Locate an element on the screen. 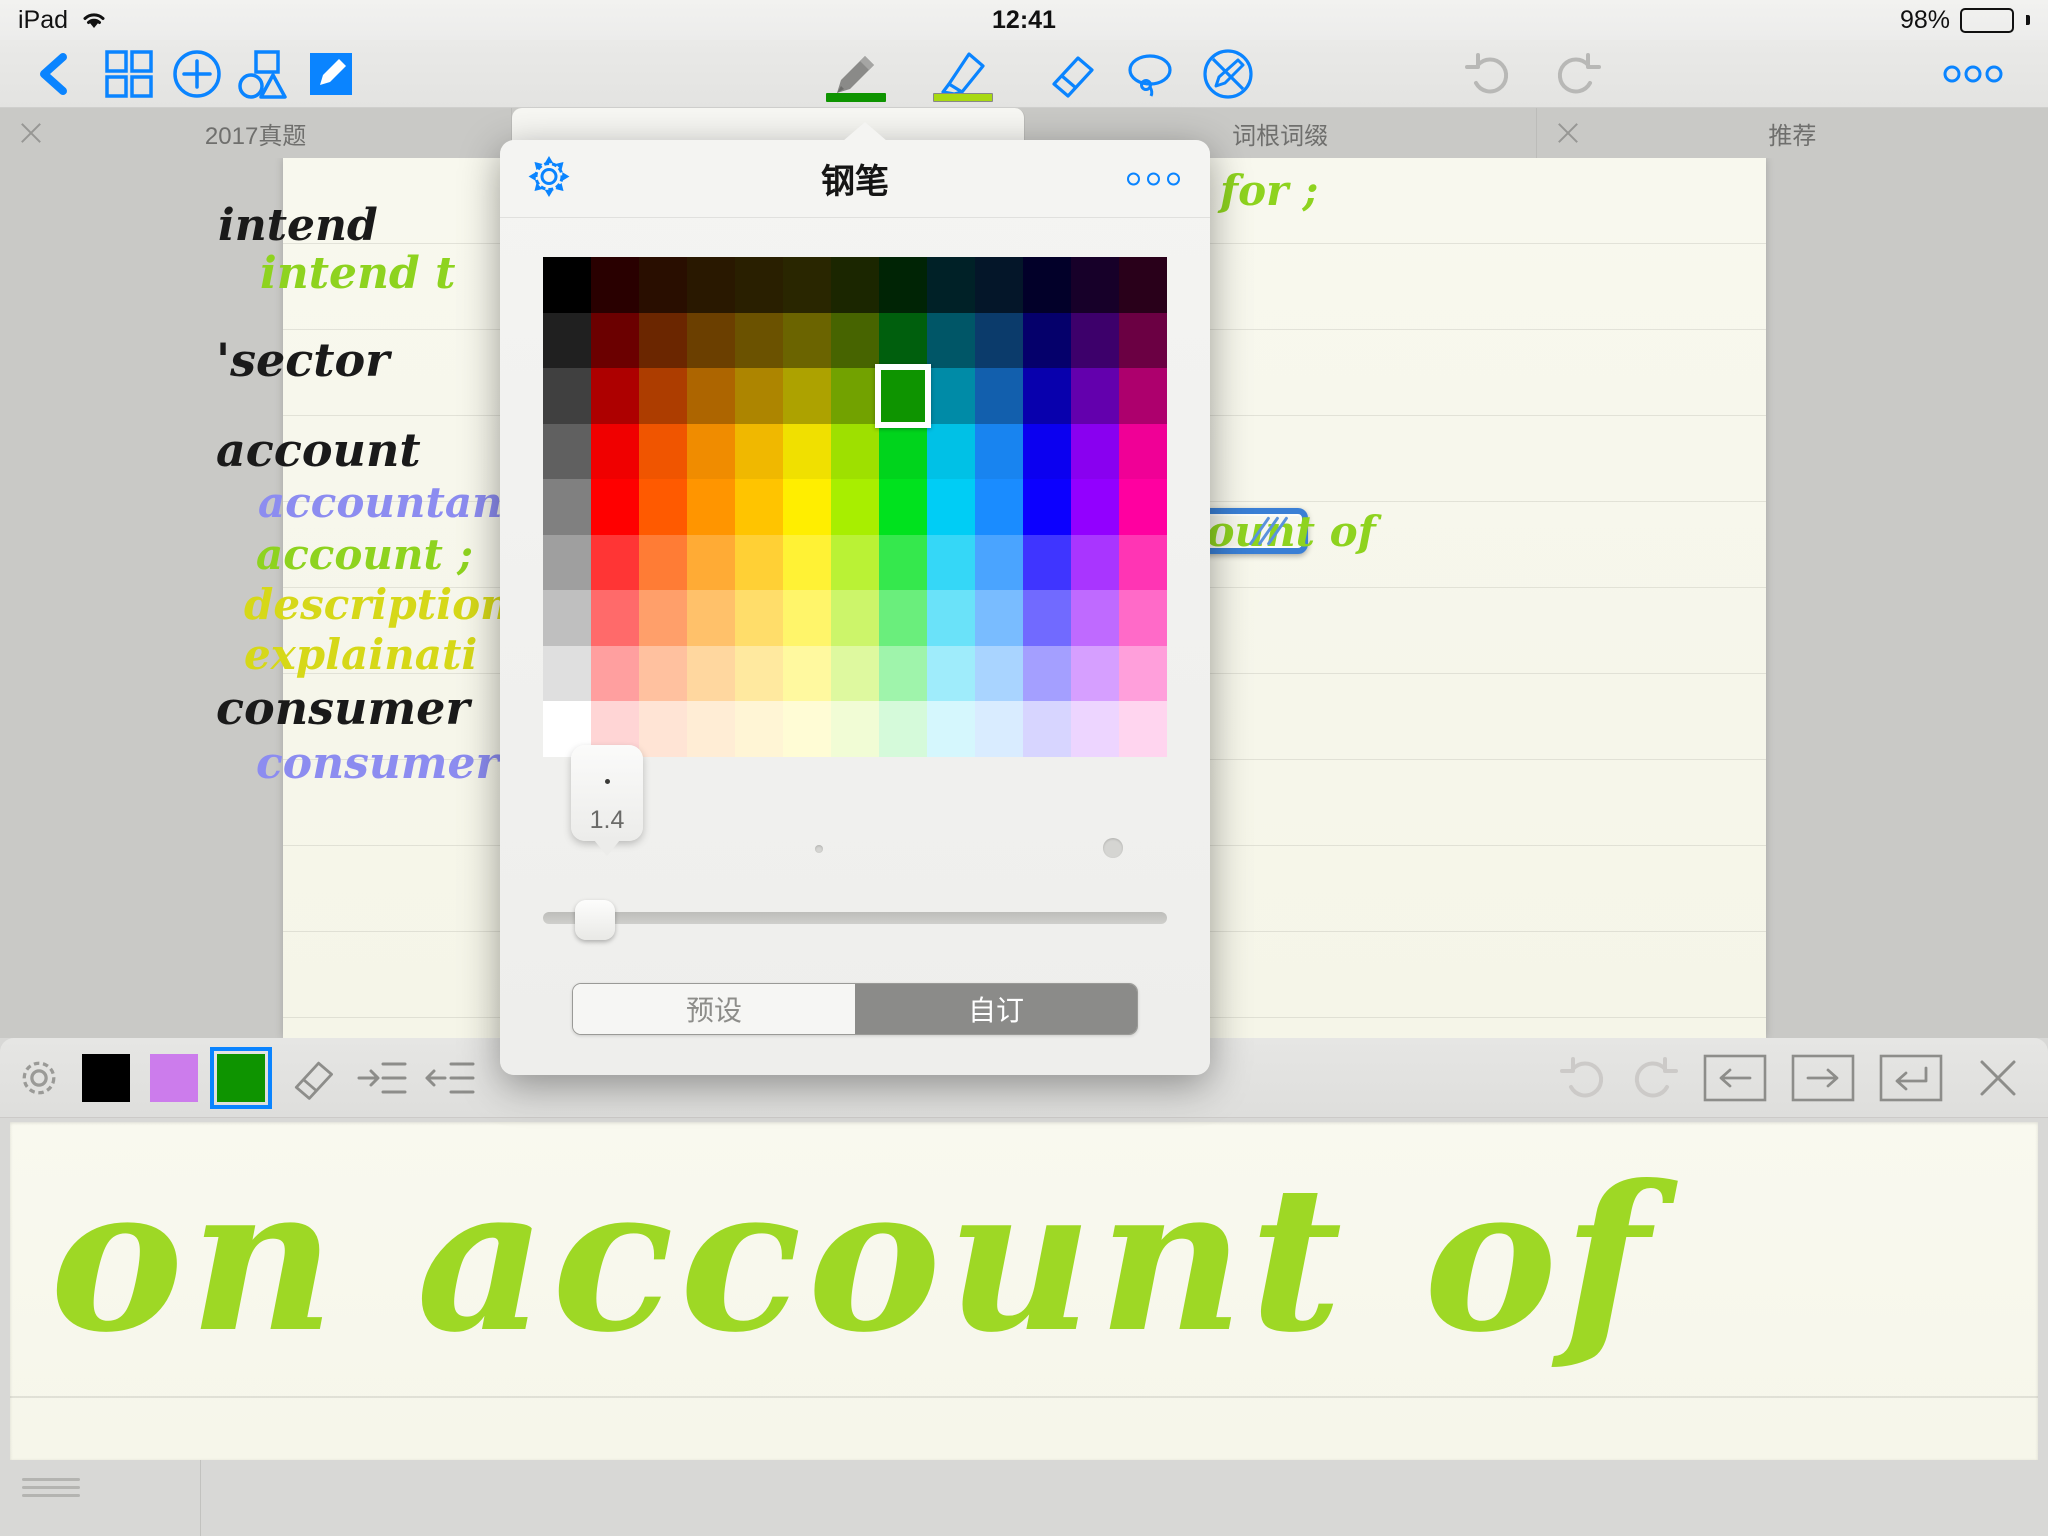 This screenshot has height=1536, width=2048. return-key-button is located at coordinates (1911, 1078).